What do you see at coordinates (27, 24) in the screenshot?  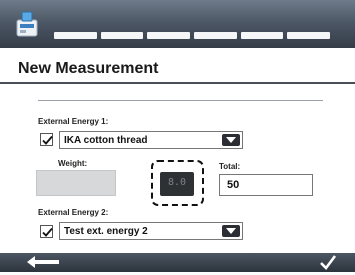 I see `measurement-device-icon` at bounding box center [27, 24].